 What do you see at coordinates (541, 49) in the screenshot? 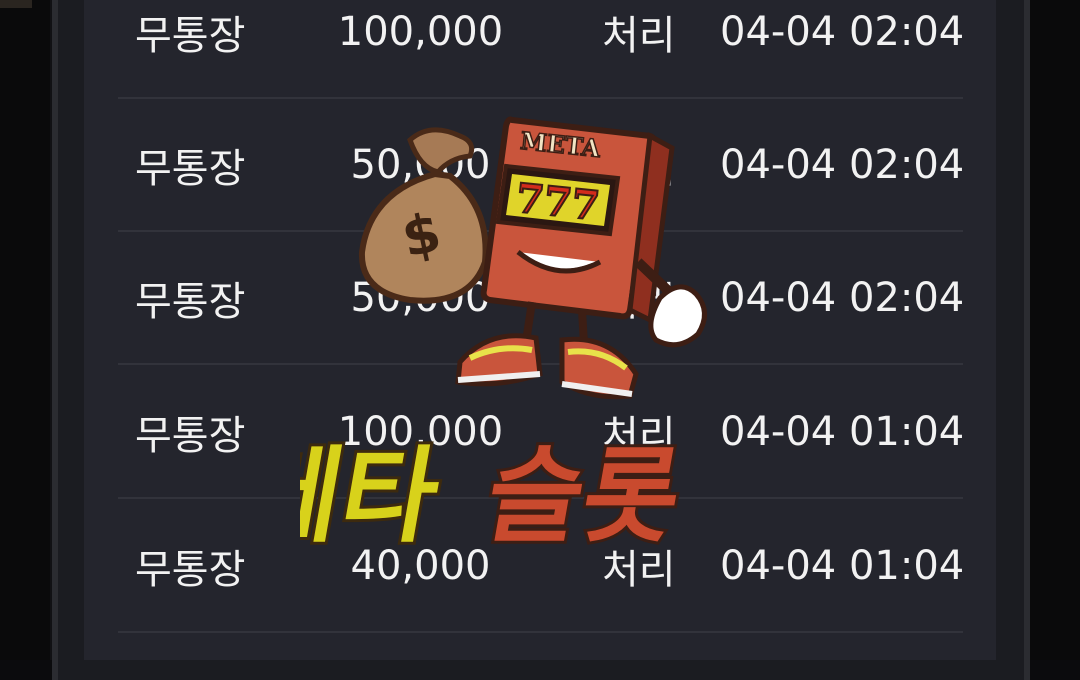
I see `list-item: 무통장 100,000 처리 04-04 02:04` at bounding box center [541, 49].